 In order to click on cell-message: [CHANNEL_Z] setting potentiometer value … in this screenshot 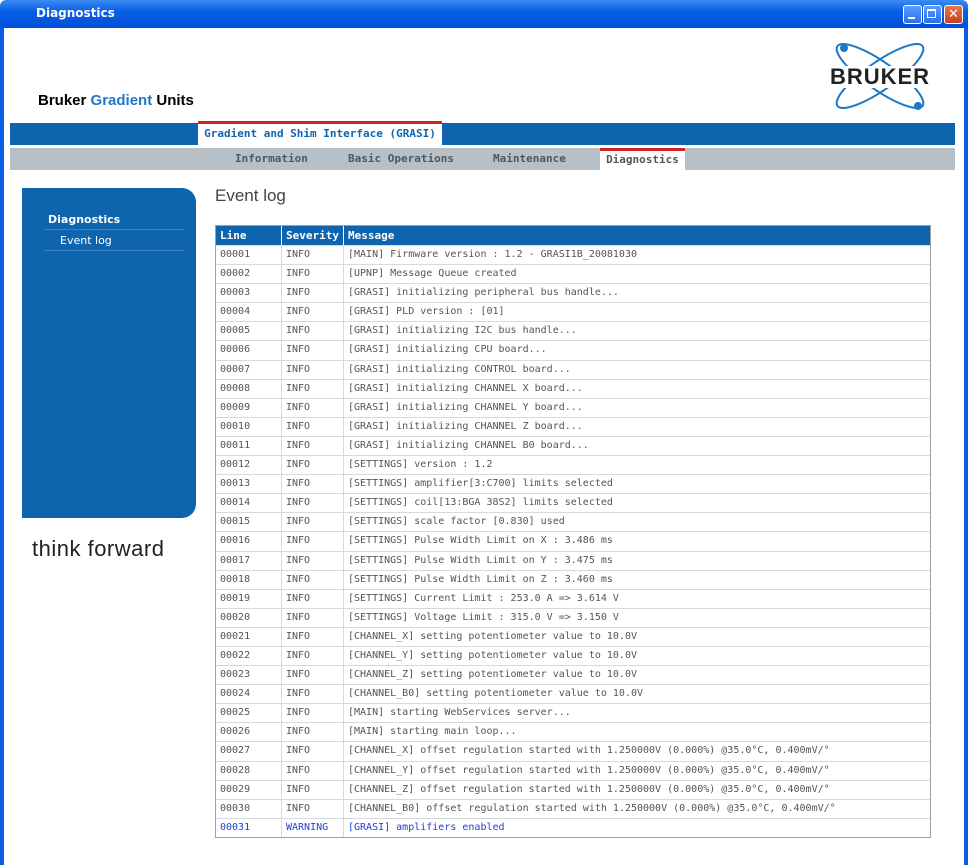, I will do `click(492, 675)`.